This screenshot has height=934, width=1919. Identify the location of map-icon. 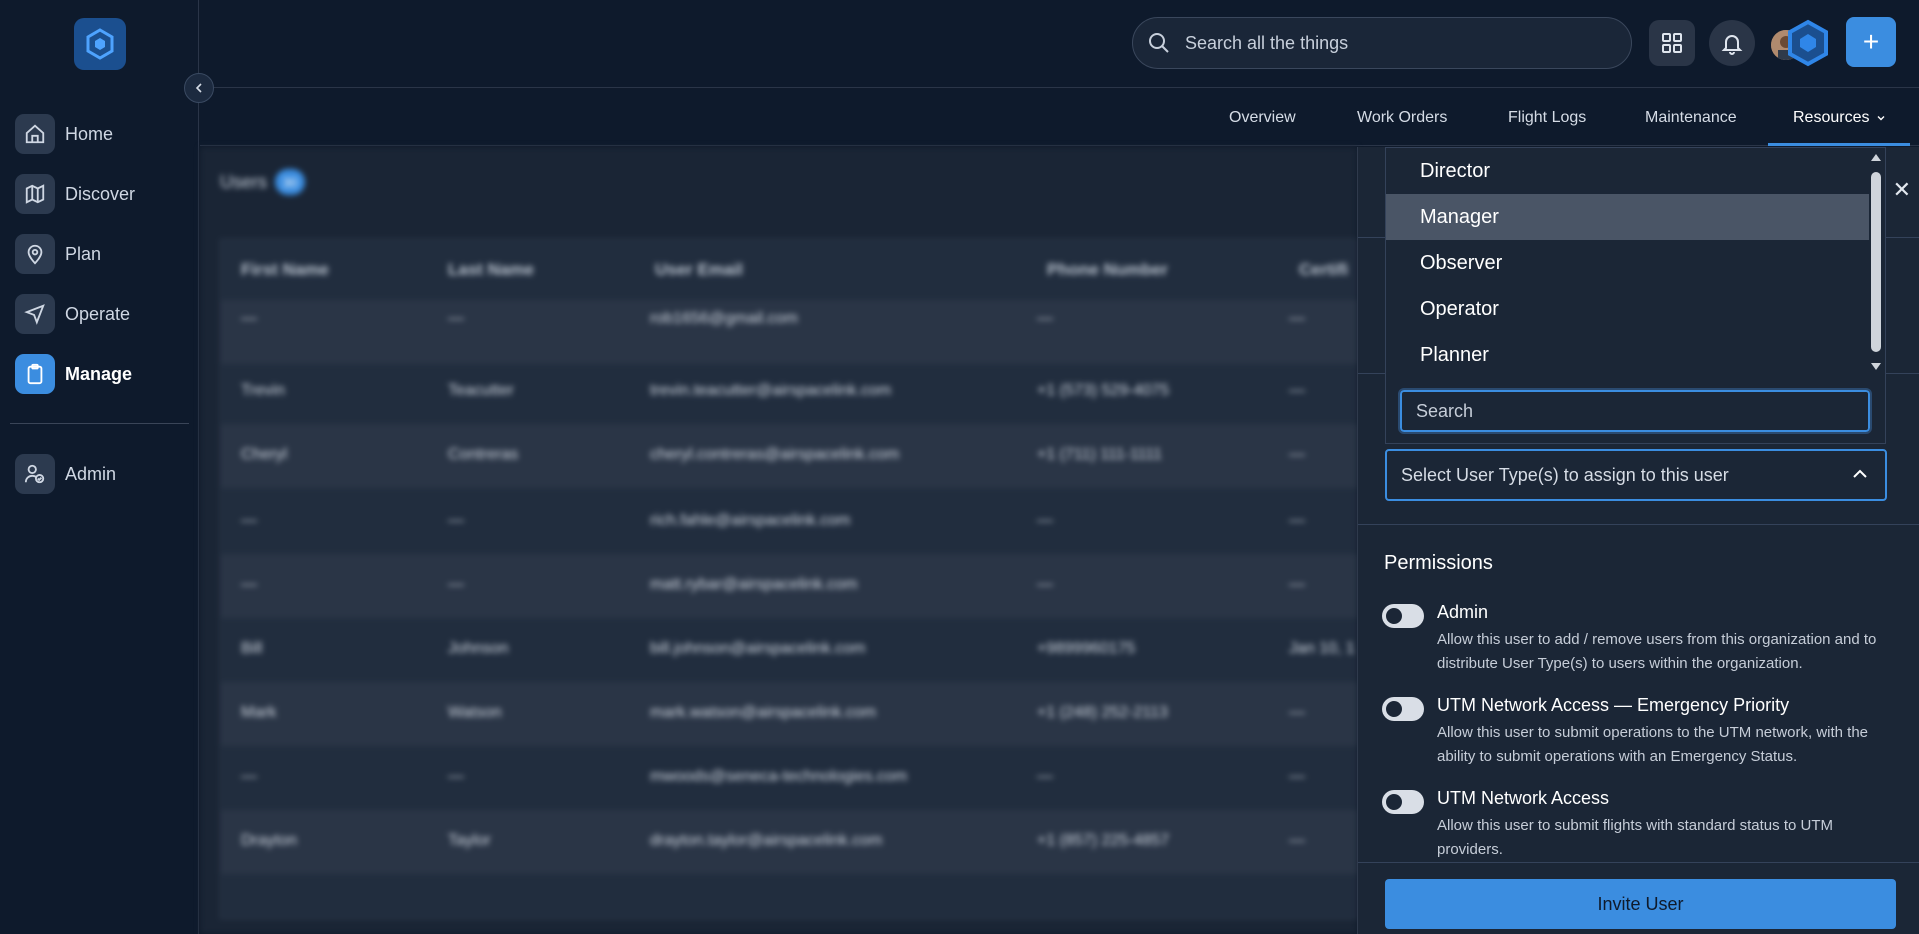
(35, 194).